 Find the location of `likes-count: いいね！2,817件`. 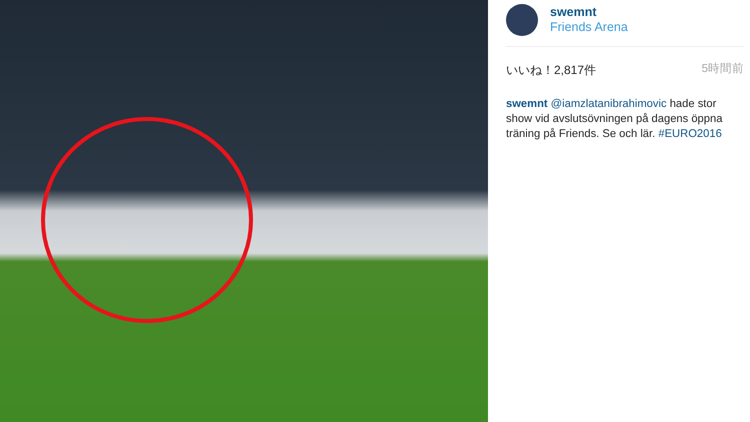

likes-count: いいね！2,817件 is located at coordinates (551, 70).